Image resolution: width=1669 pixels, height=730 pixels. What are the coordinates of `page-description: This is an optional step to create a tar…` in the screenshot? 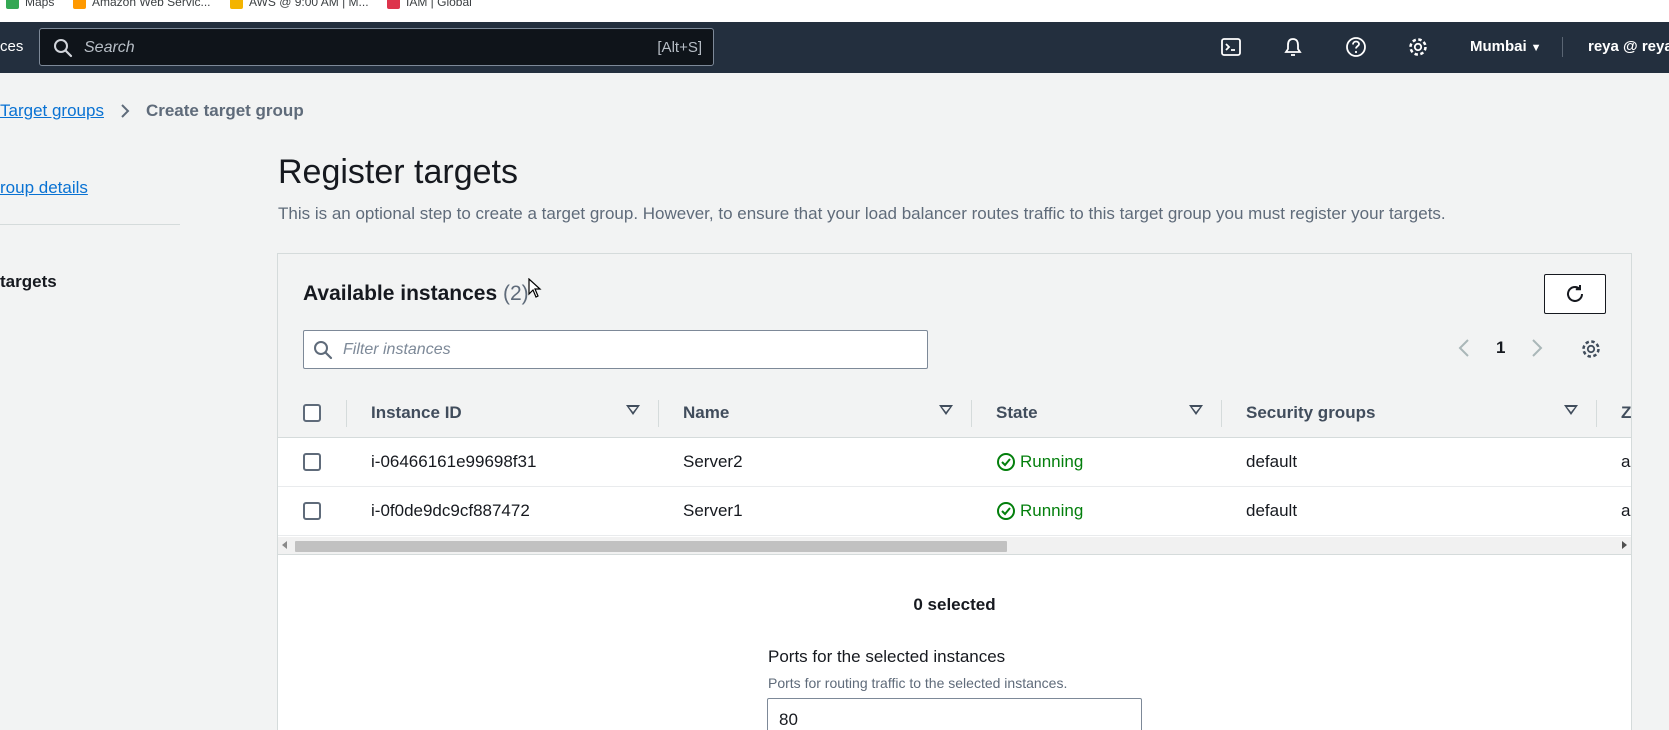 It's located at (862, 213).